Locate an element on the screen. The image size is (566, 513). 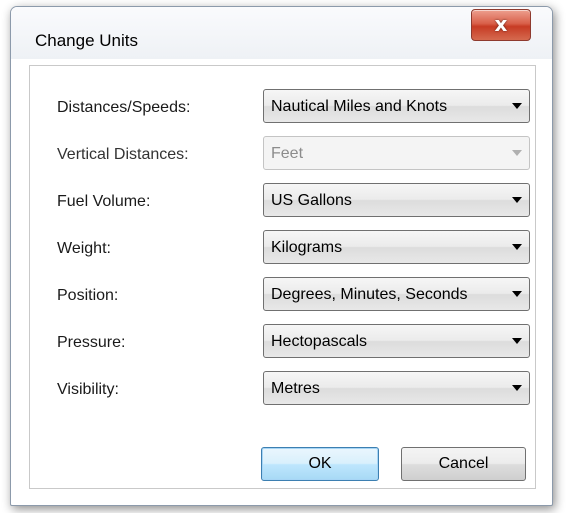
position-select: Degrees, Minutes, Seconds is located at coordinates (396, 294).